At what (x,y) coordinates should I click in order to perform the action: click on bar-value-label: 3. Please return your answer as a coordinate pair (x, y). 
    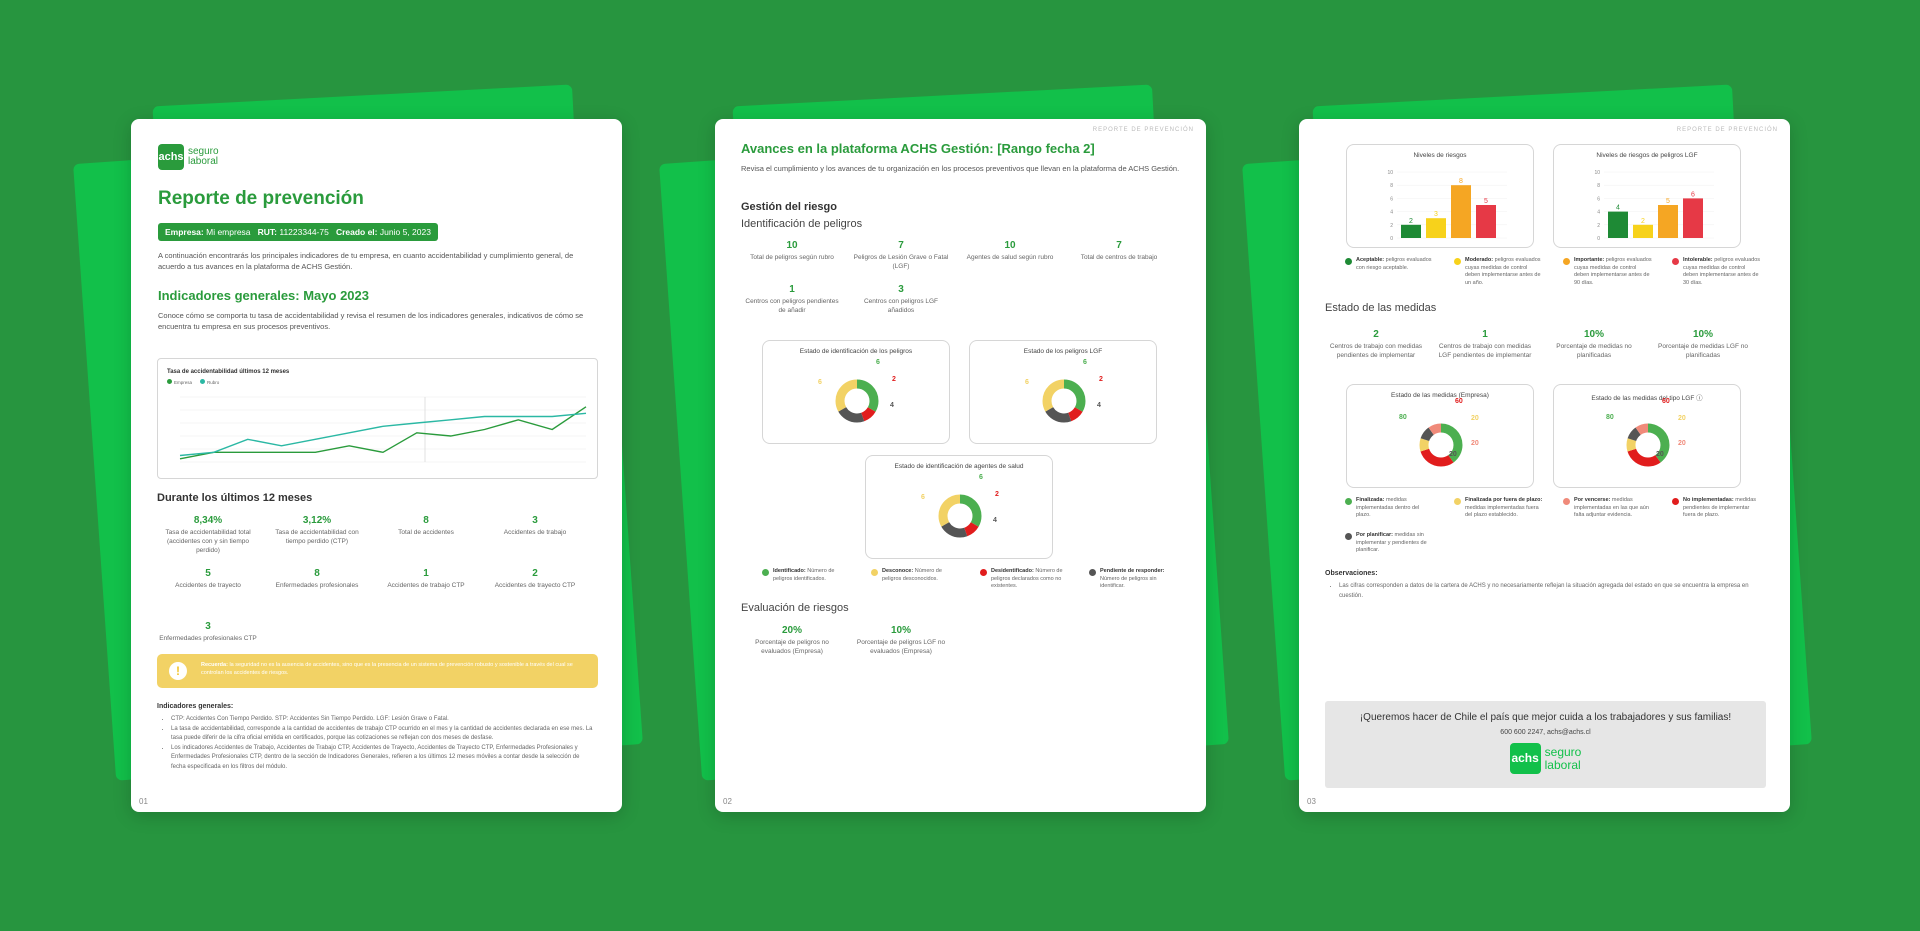
    Looking at the image, I should click on (1436, 214).